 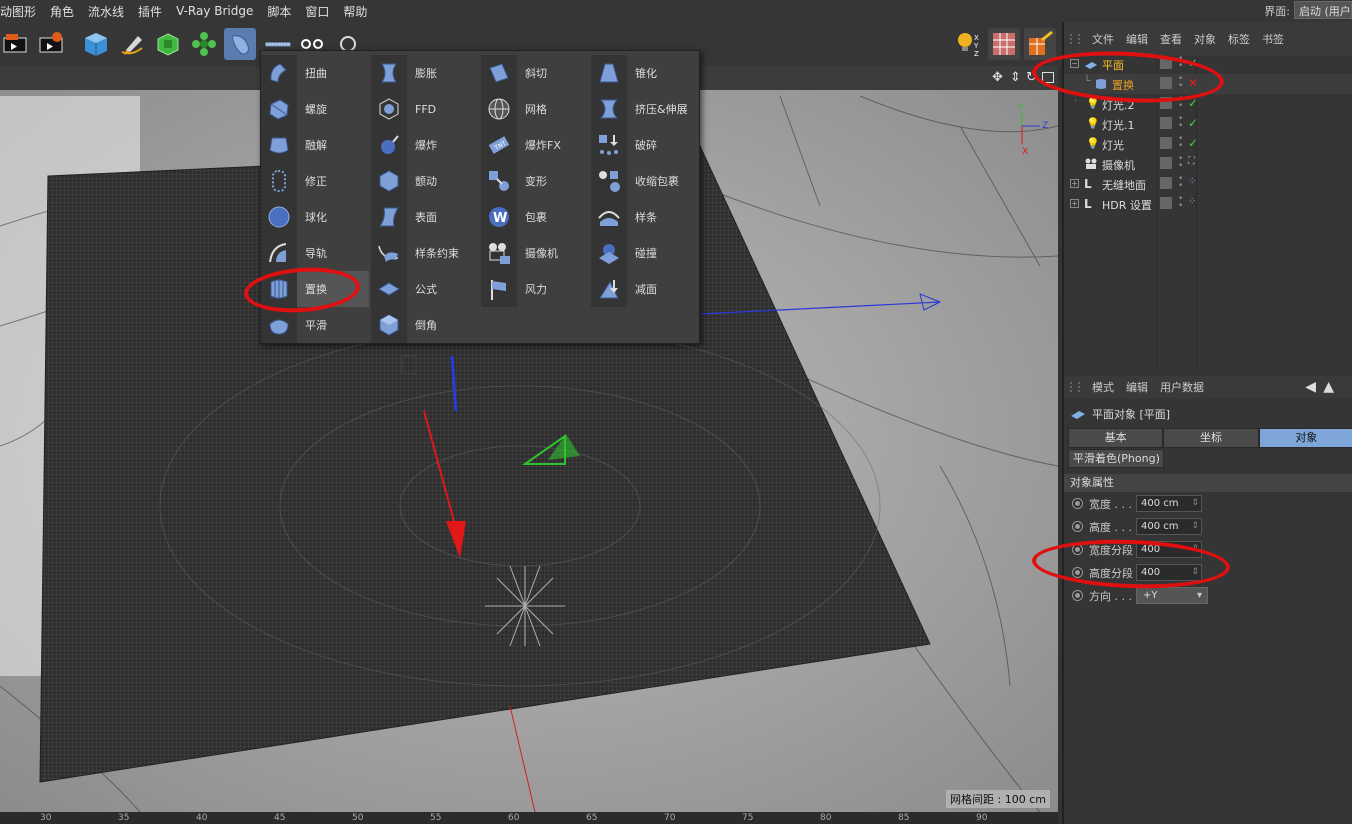 I want to click on deformer-shrink-wrap: 收缩包裹, so click(x=645, y=181).